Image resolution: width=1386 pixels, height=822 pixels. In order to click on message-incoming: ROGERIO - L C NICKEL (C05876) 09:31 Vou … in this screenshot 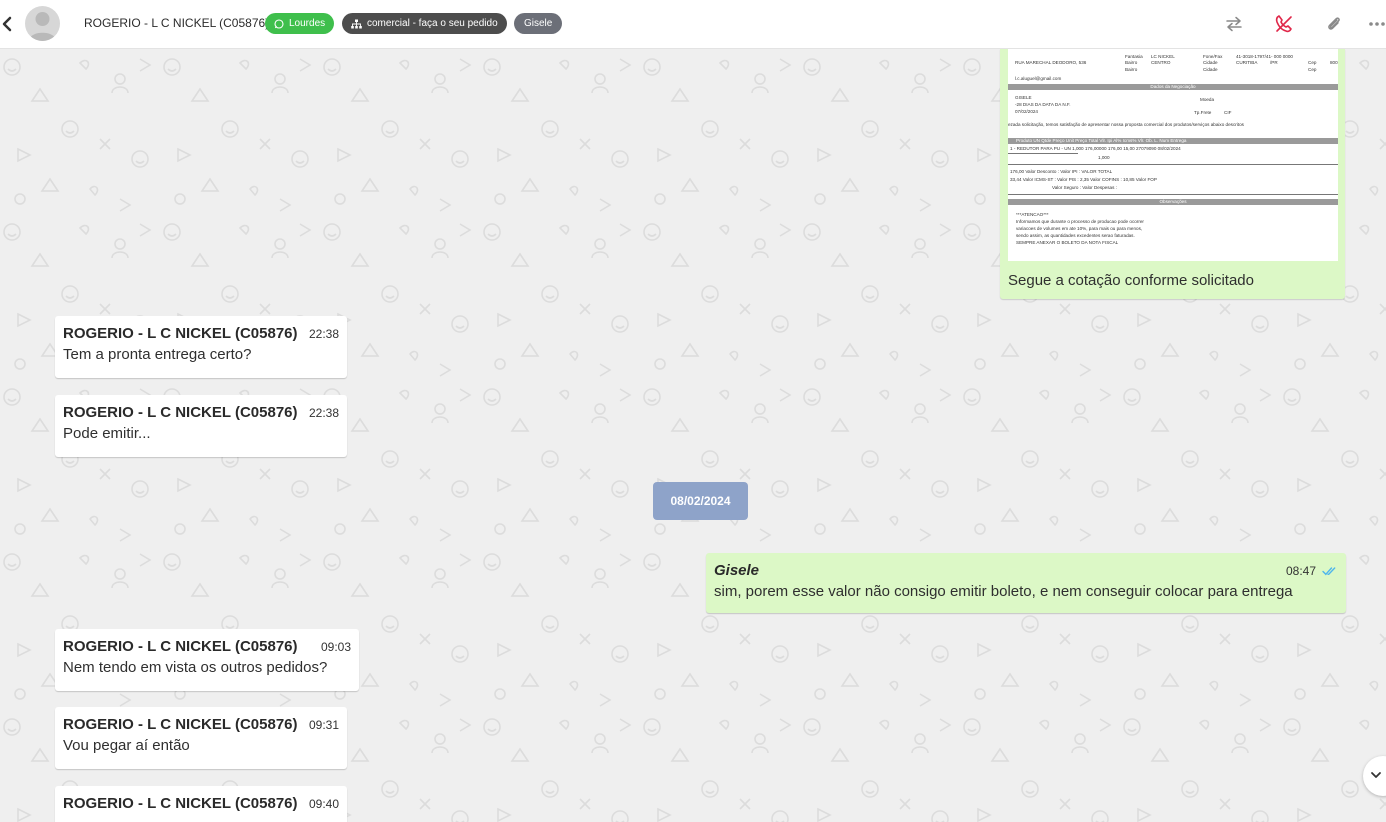, I will do `click(201, 738)`.